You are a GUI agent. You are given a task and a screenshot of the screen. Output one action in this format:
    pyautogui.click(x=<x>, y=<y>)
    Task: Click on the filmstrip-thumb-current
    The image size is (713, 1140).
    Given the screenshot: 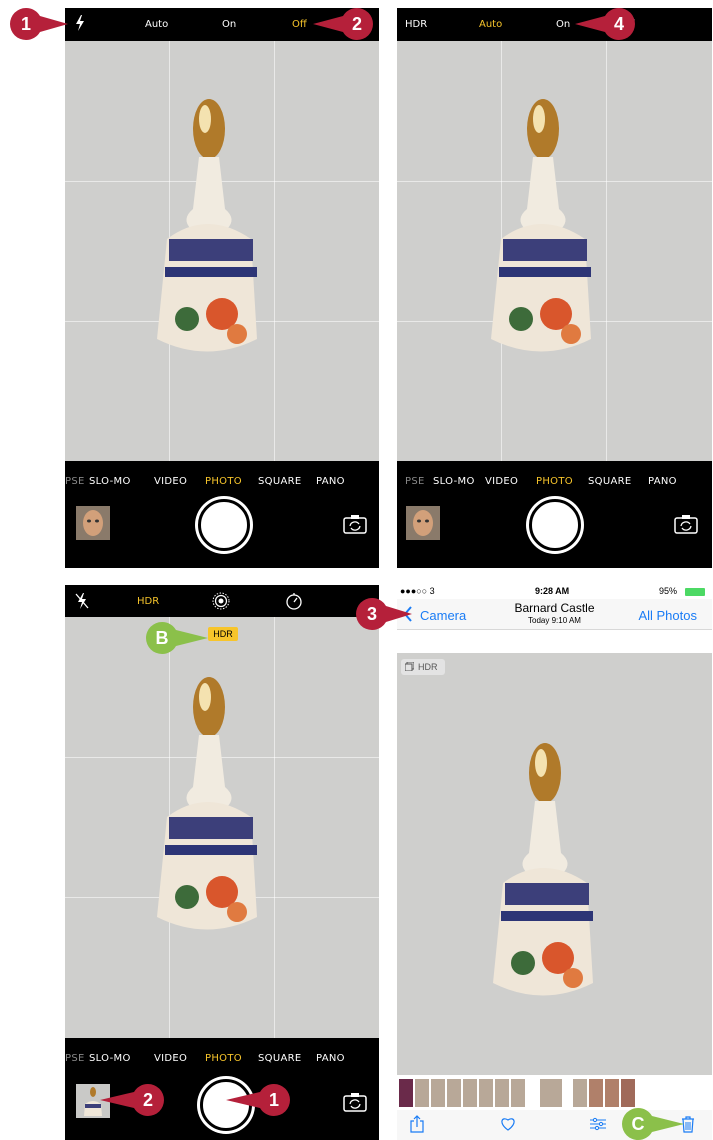 What is the action you would take?
    pyautogui.click(x=551, y=1093)
    